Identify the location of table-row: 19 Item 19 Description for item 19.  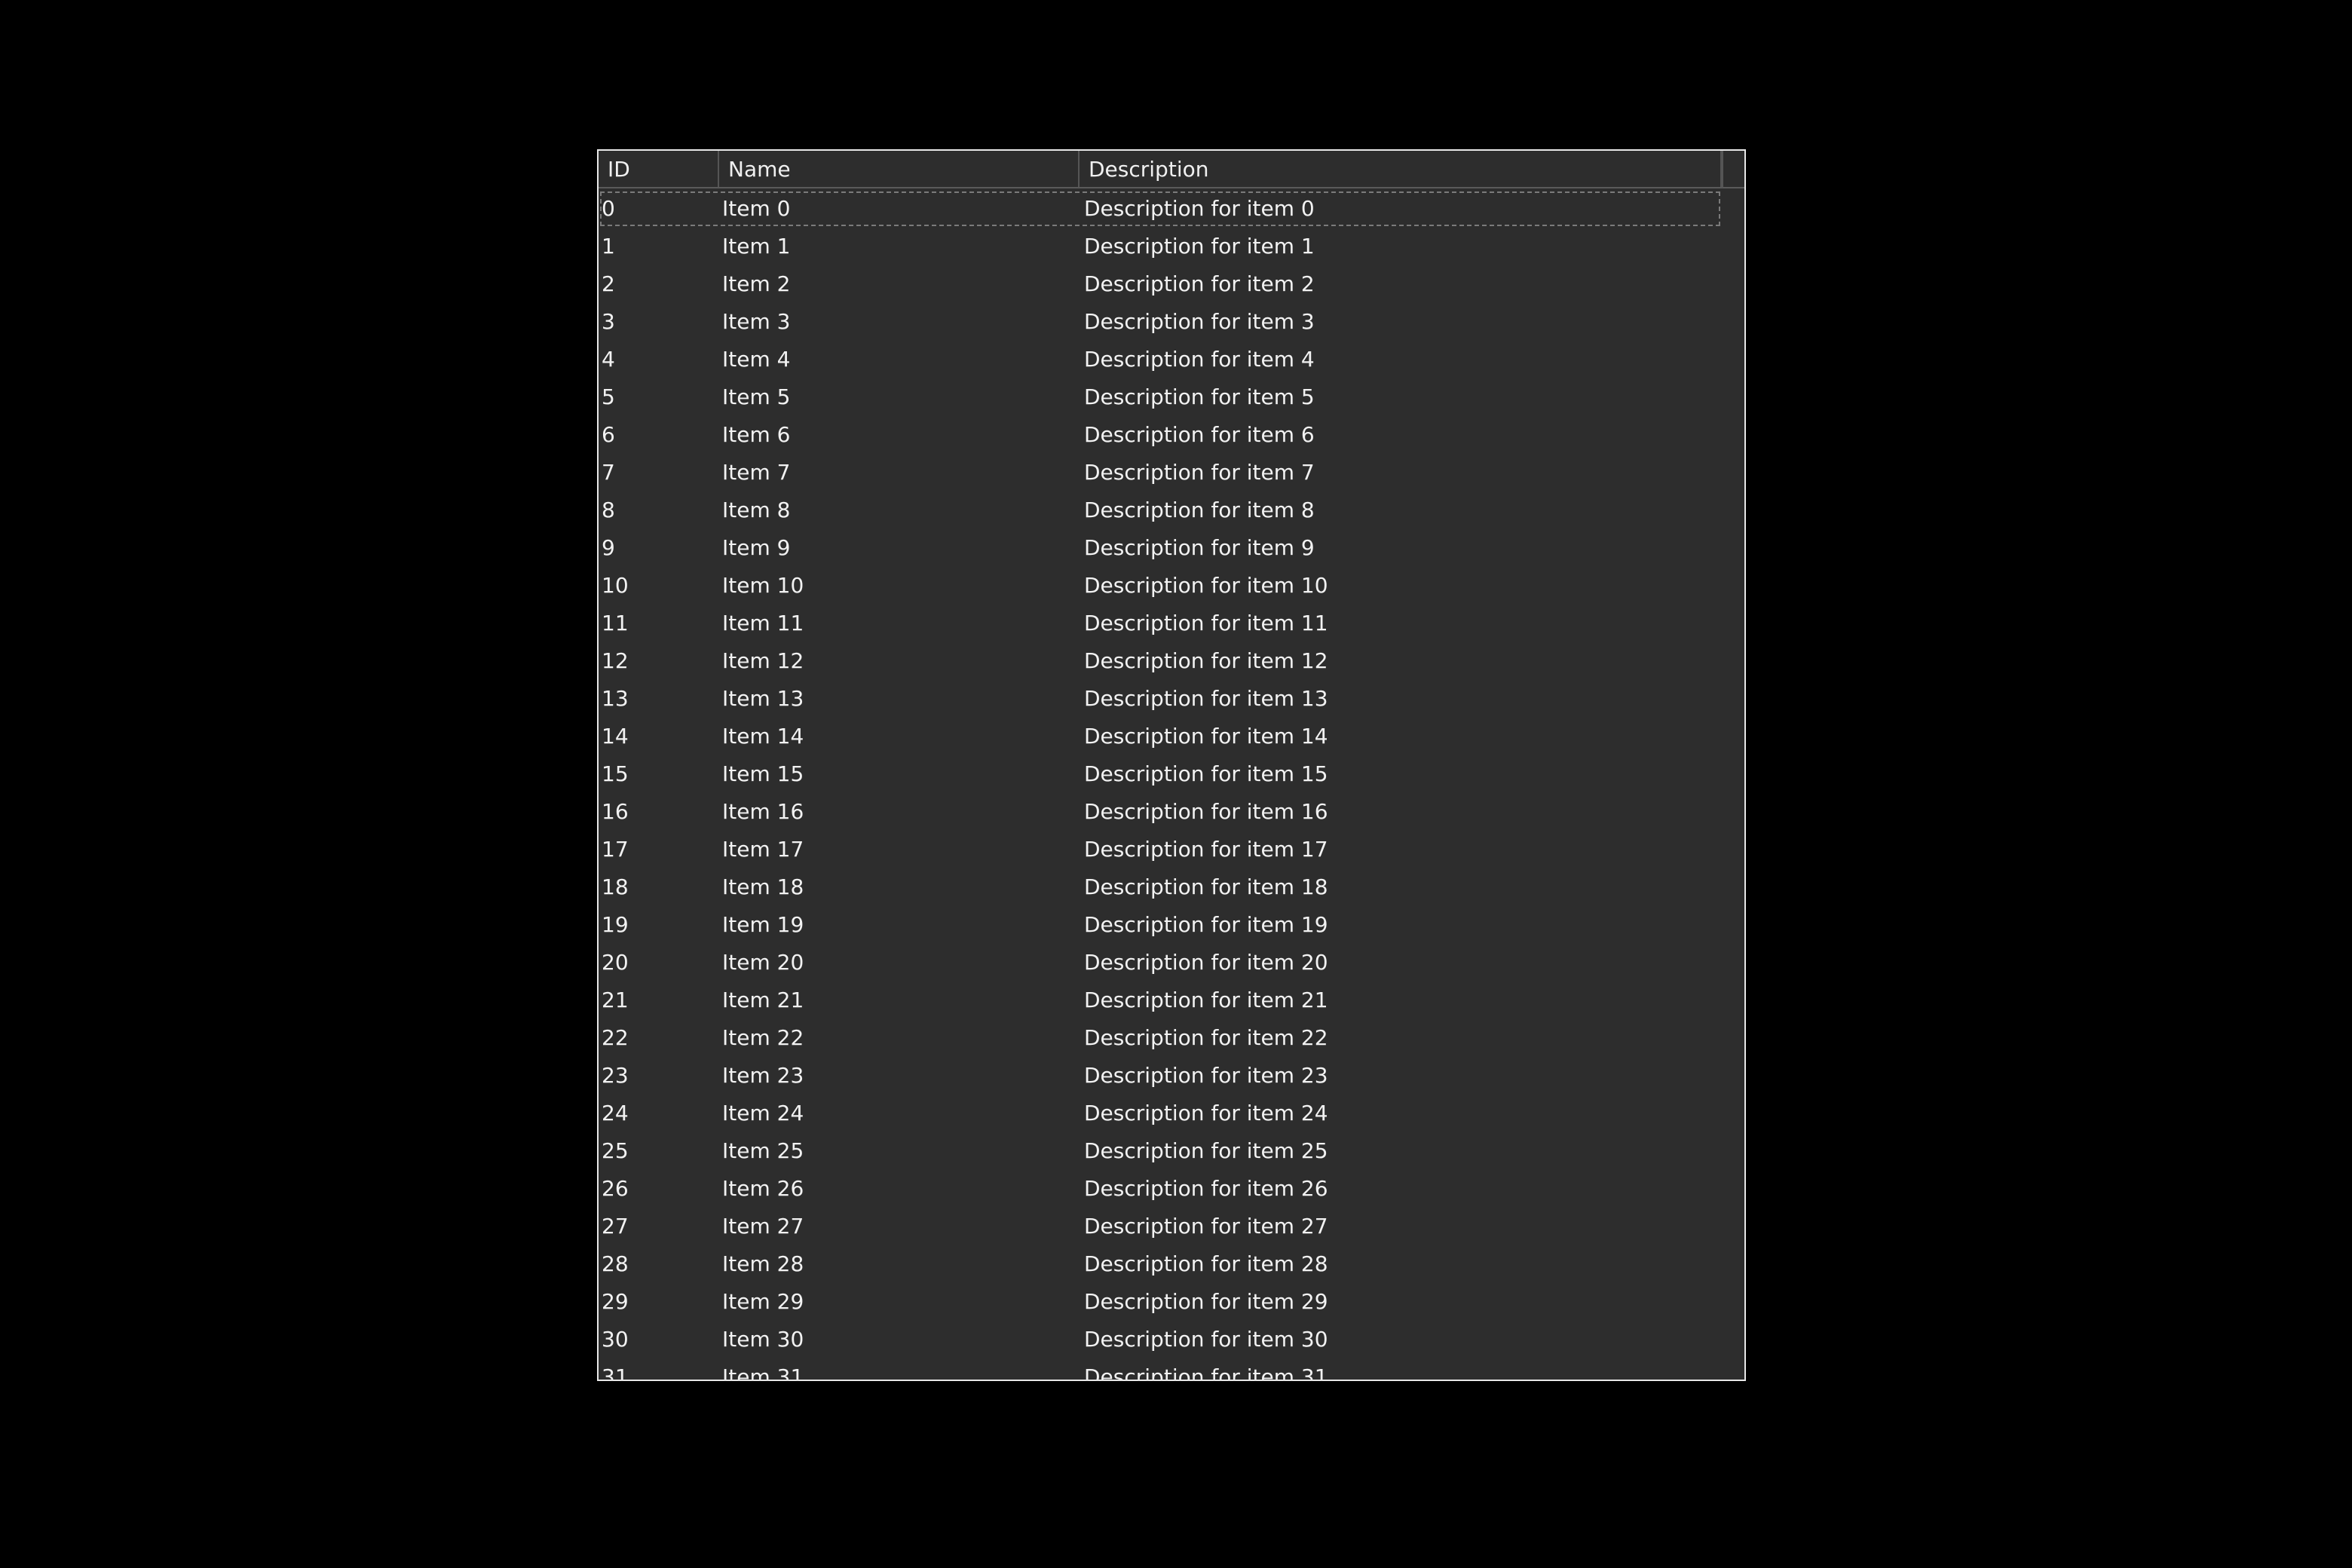
(1160, 925).